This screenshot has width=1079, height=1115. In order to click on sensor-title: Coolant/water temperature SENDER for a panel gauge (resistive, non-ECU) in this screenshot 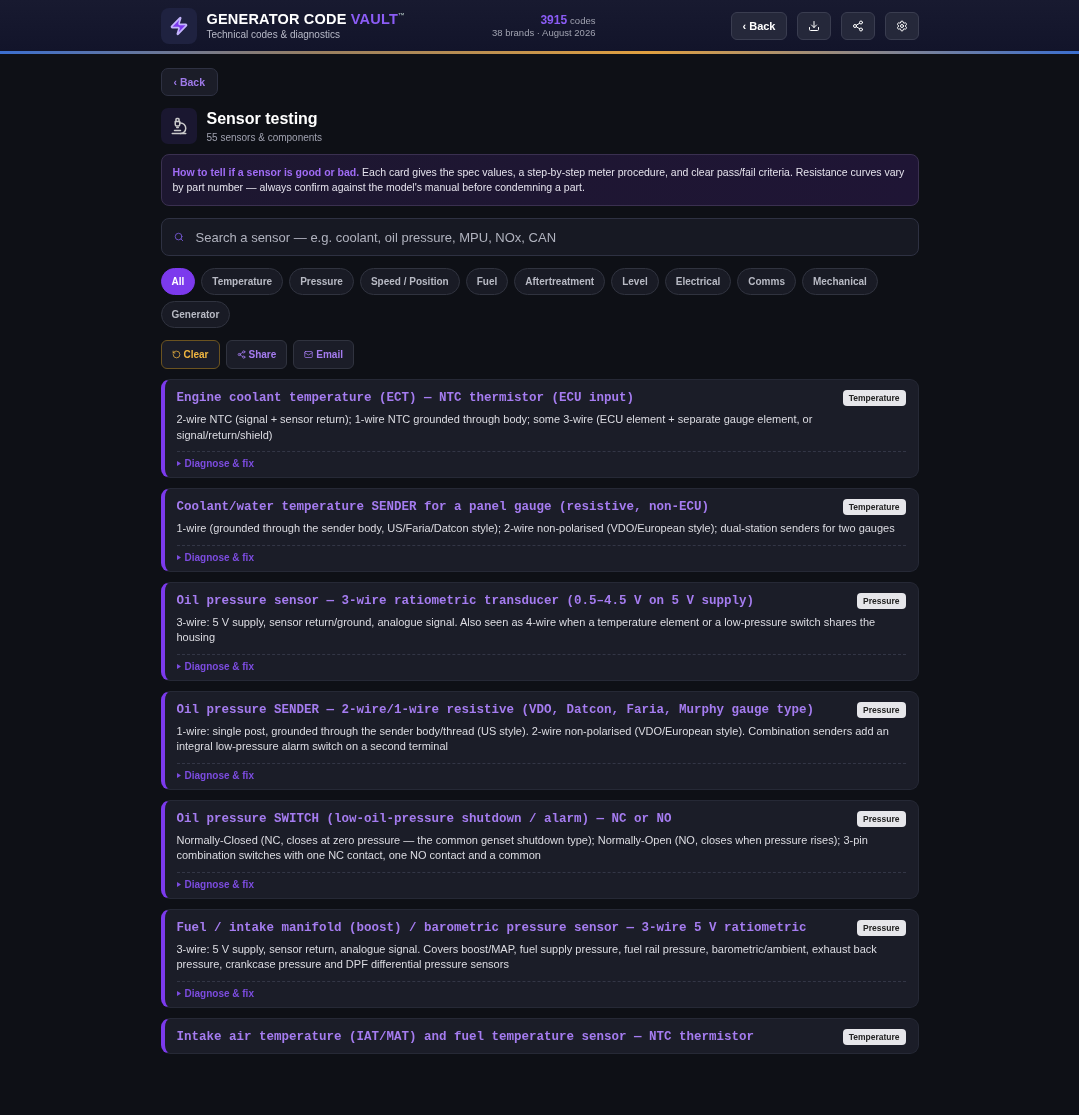, I will do `click(443, 507)`.